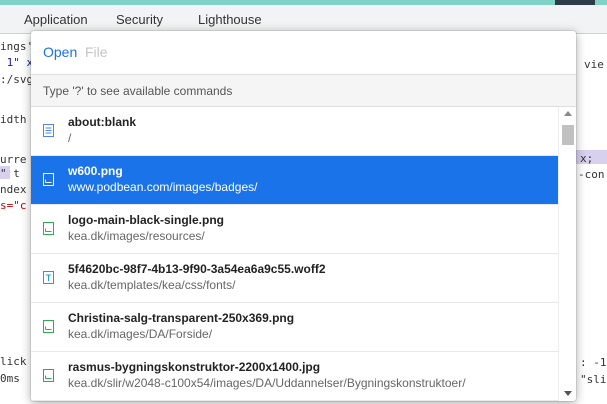 This screenshot has width=607, height=404. What do you see at coordinates (56, 19) in the screenshot?
I see `tab-application: Application` at bounding box center [56, 19].